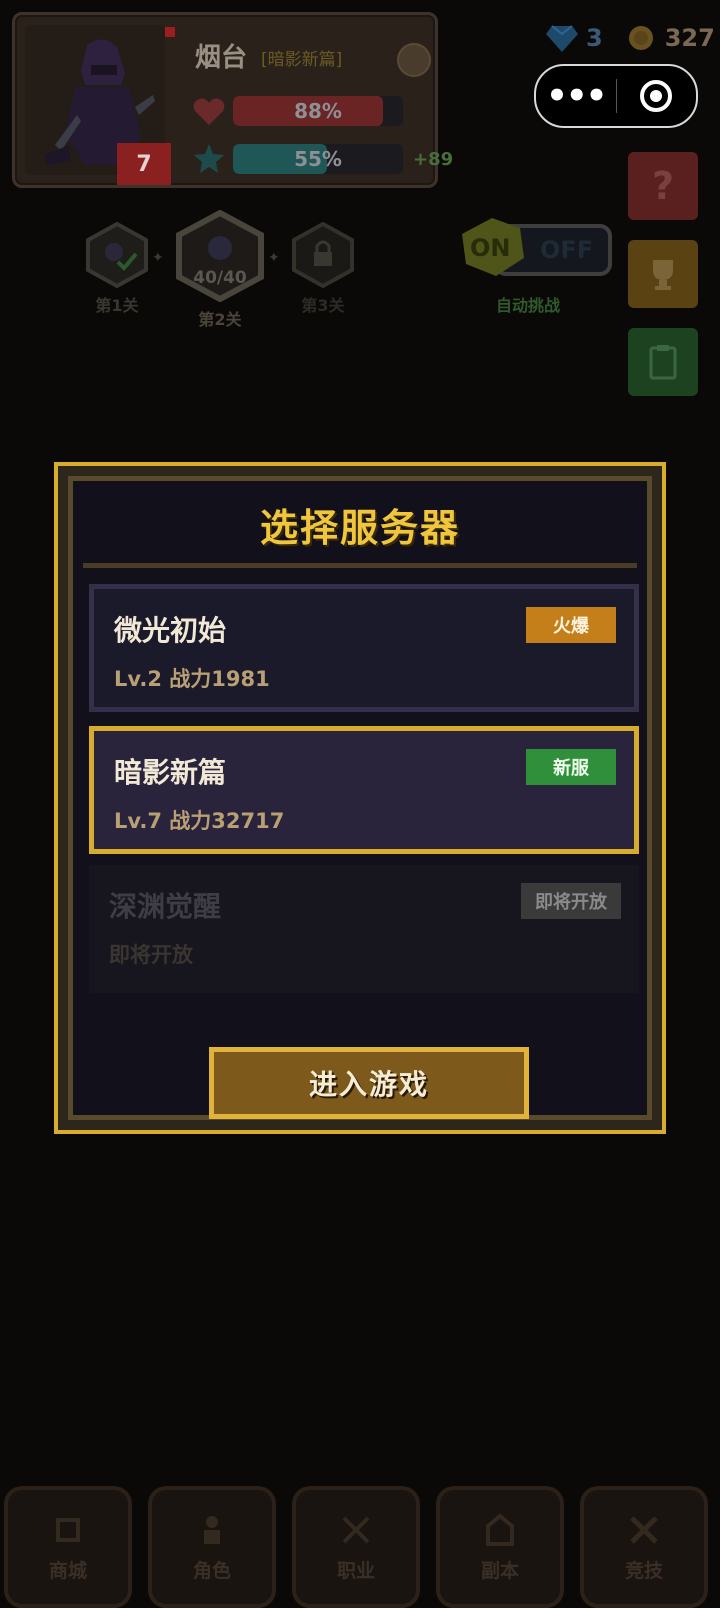 The width and height of the screenshot is (720, 1608). I want to click on stage-2: 40/40 第2关, so click(220, 270).